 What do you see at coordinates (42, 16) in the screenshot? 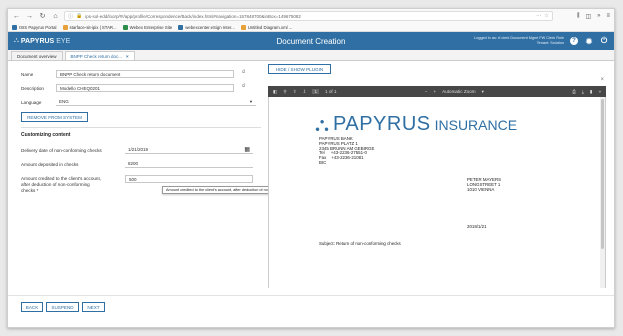
I see `reload-icon: ↻` at bounding box center [42, 16].